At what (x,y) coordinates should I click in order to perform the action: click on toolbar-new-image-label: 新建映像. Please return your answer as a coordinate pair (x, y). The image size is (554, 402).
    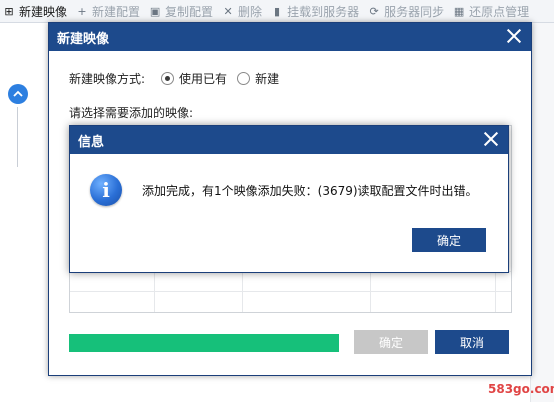
    Looking at the image, I should click on (43, 11).